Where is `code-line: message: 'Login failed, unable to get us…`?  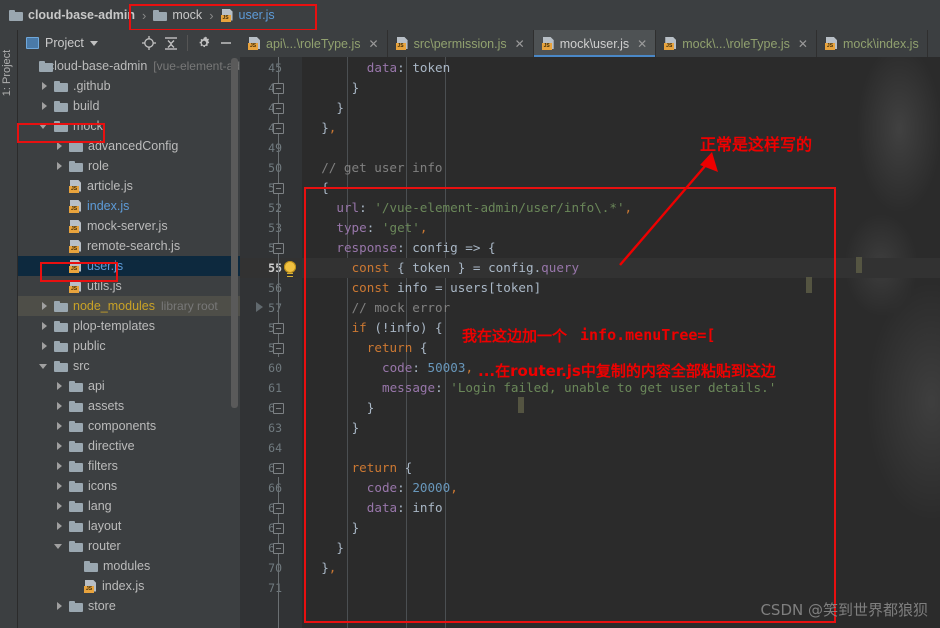 code-line: message: 'Login failed, unable to get us… is located at coordinates (579, 387).